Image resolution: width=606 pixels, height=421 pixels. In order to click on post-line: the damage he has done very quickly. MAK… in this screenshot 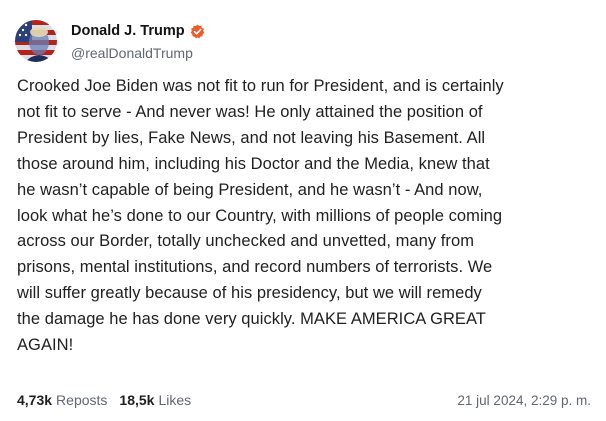, I will do `click(251, 319)`.